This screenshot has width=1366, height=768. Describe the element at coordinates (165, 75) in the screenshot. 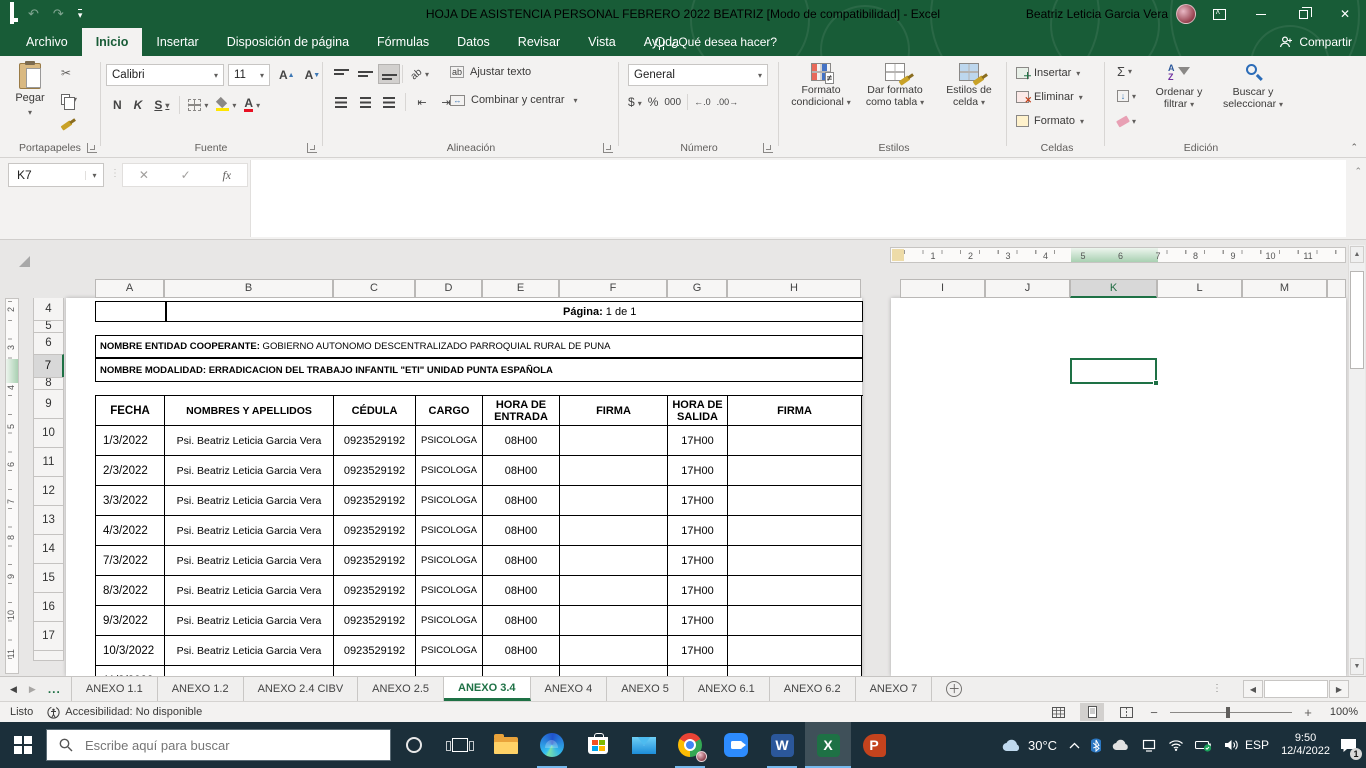

I see `font-name-combo: Calibri ▾` at that location.